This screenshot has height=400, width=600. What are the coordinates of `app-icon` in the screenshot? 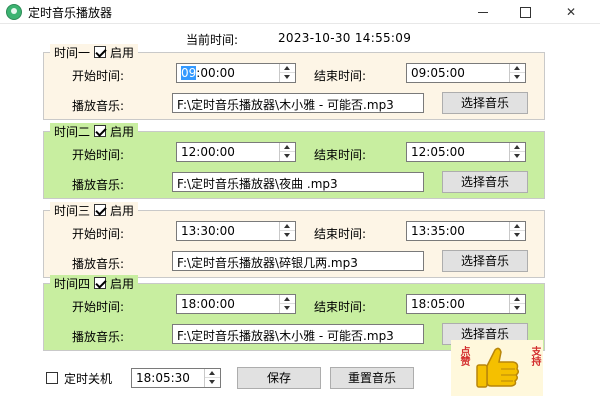 It's located at (14, 12).